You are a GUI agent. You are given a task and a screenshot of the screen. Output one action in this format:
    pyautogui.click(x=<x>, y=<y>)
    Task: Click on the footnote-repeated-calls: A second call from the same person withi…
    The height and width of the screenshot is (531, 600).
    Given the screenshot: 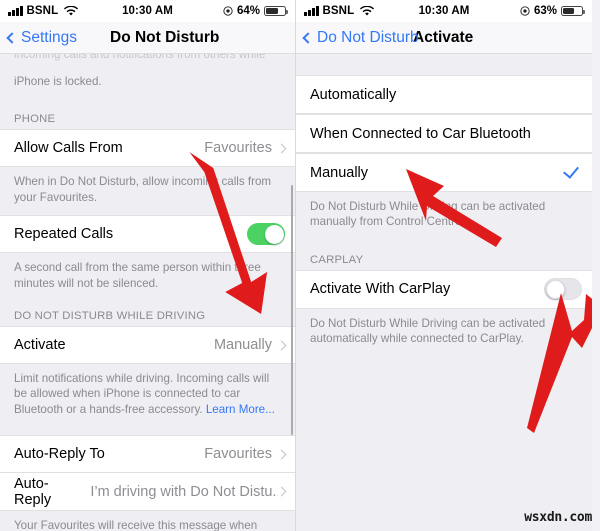 What is the action you would take?
    pyautogui.click(x=147, y=277)
    